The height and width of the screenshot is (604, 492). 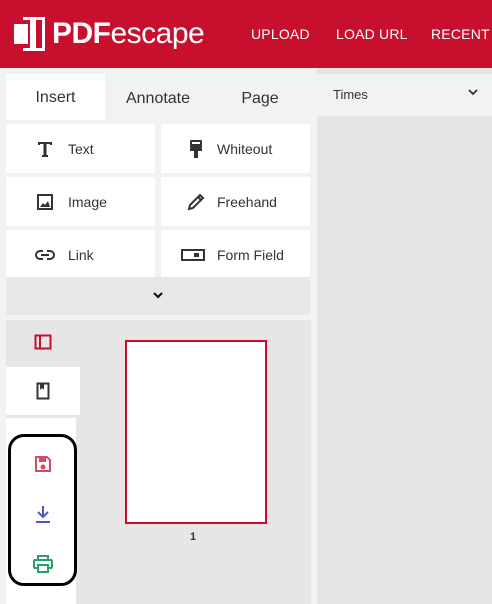 What do you see at coordinates (55, 99) in the screenshot?
I see `tab-insert: Insert` at bounding box center [55, 99].